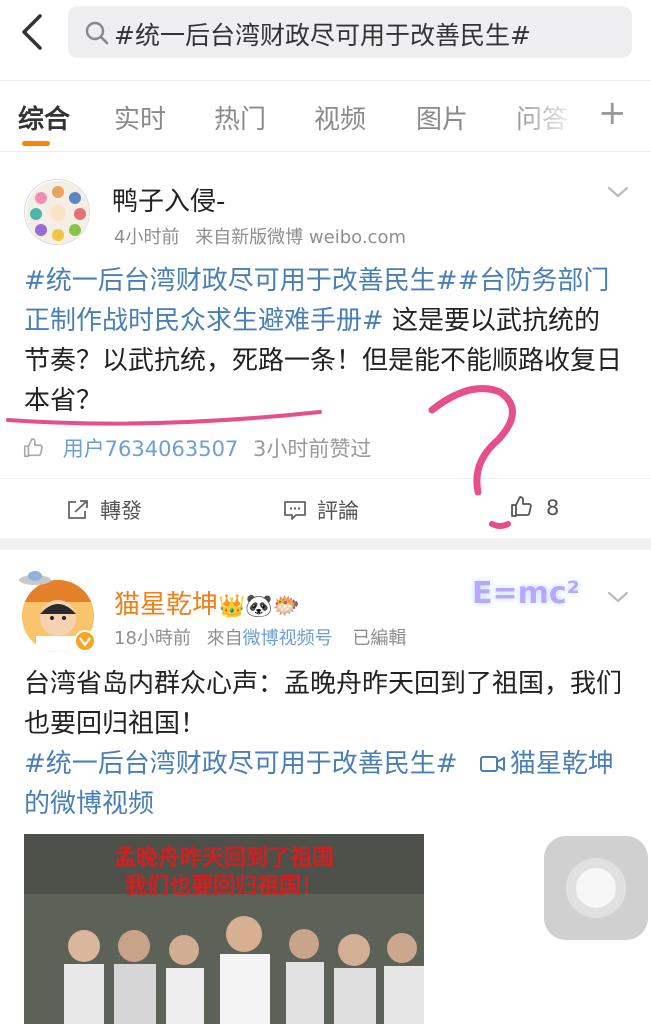 The height and width of the screenshot is (1024, 651). What do you see at coordinates (78, 509) in the screenshot?
I see `share-icon` at bounding box center [78, 509].